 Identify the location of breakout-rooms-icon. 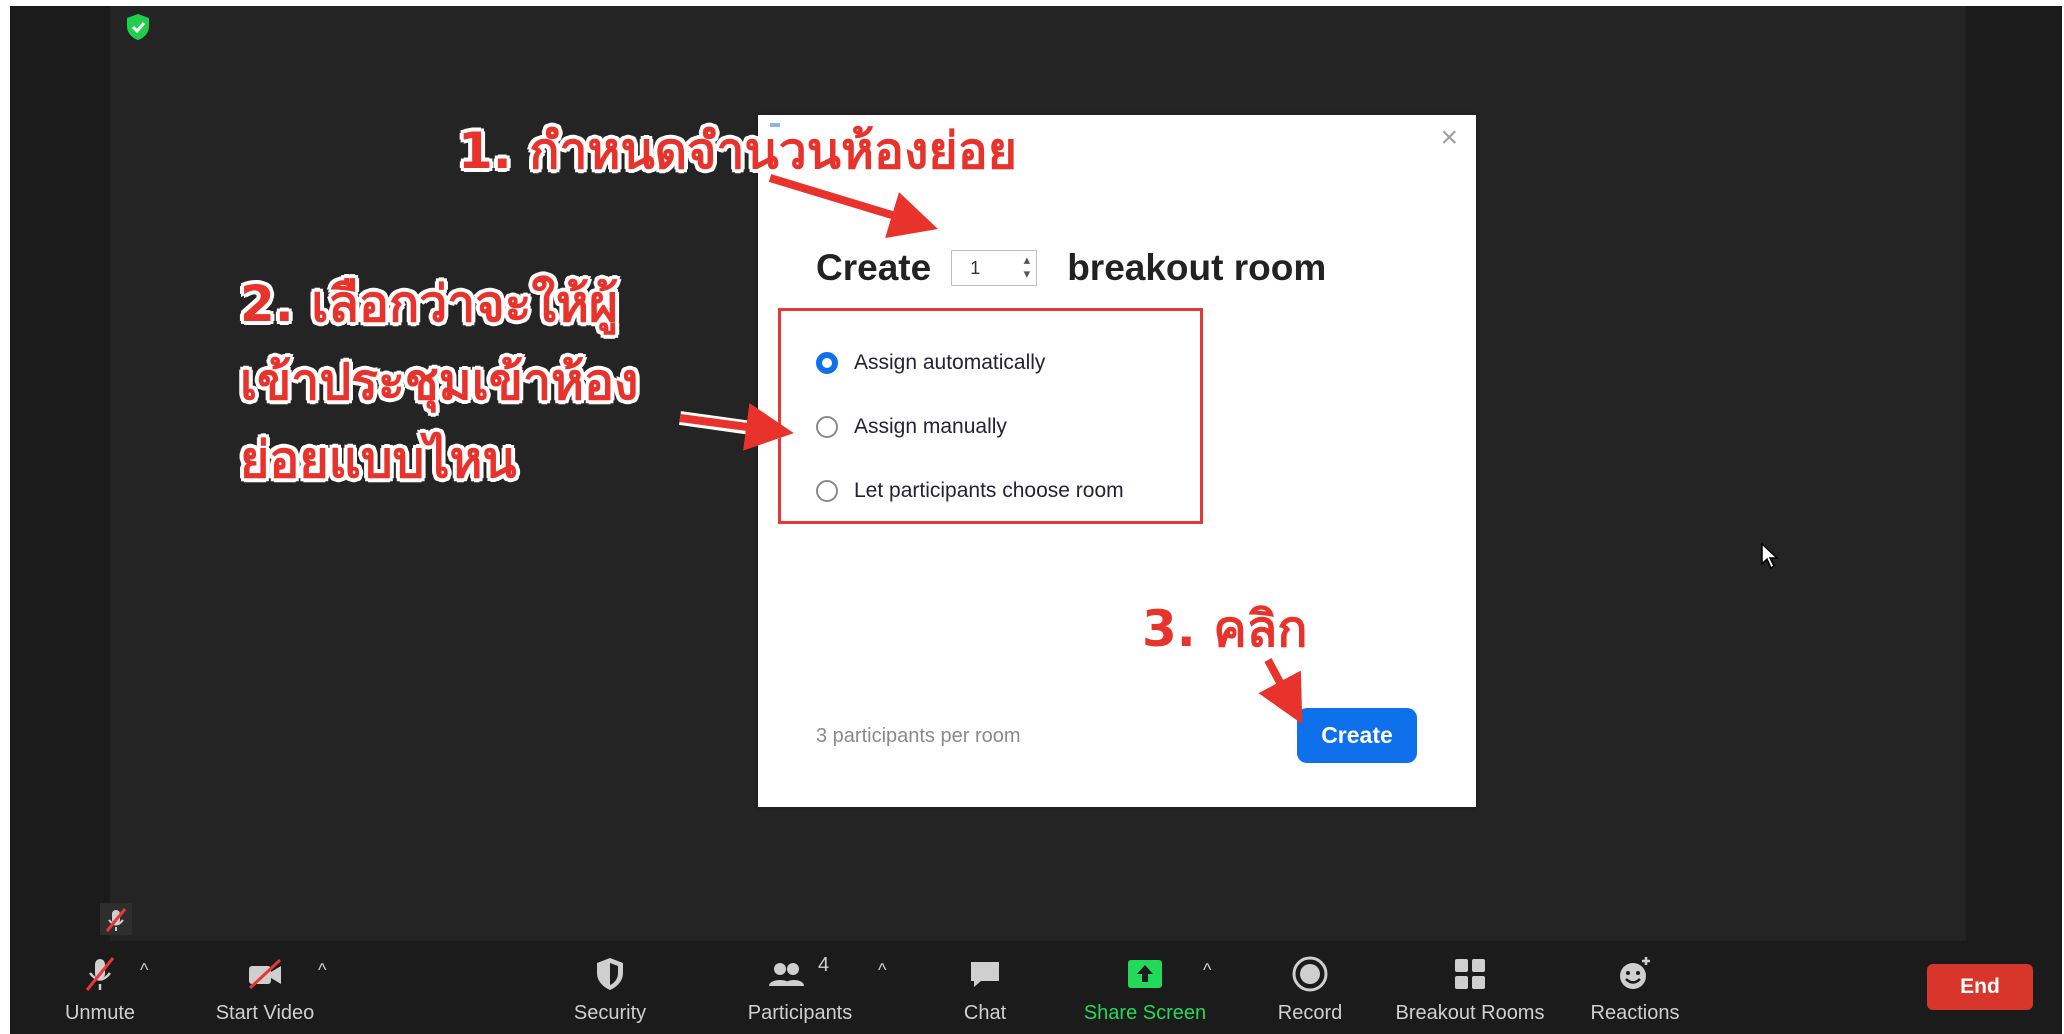
(1470, 974).